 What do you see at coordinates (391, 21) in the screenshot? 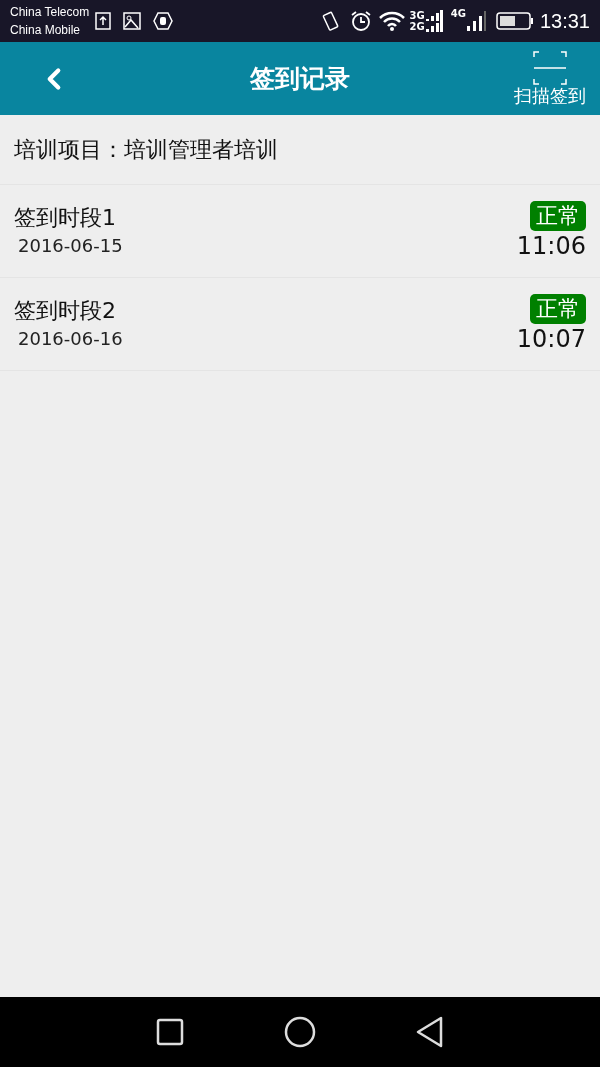
I see `wifi-icon` at bounding box center [391, 21].